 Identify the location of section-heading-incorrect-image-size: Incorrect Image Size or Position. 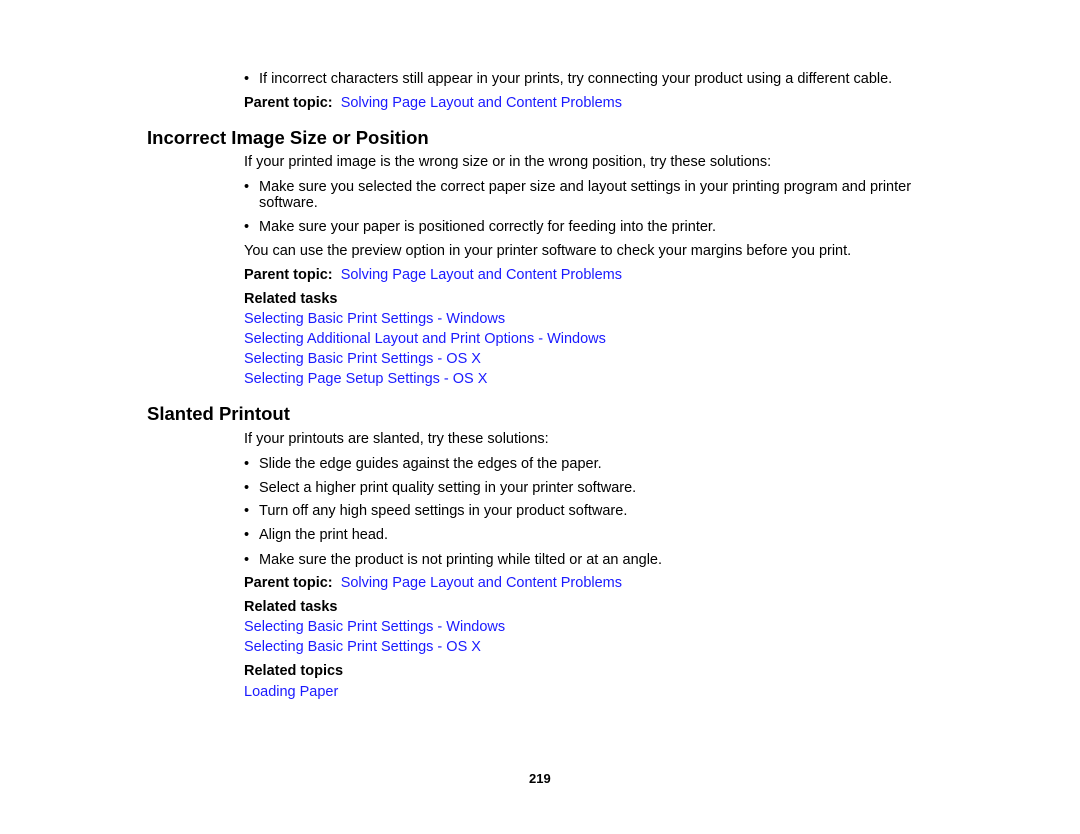
(288, 137).